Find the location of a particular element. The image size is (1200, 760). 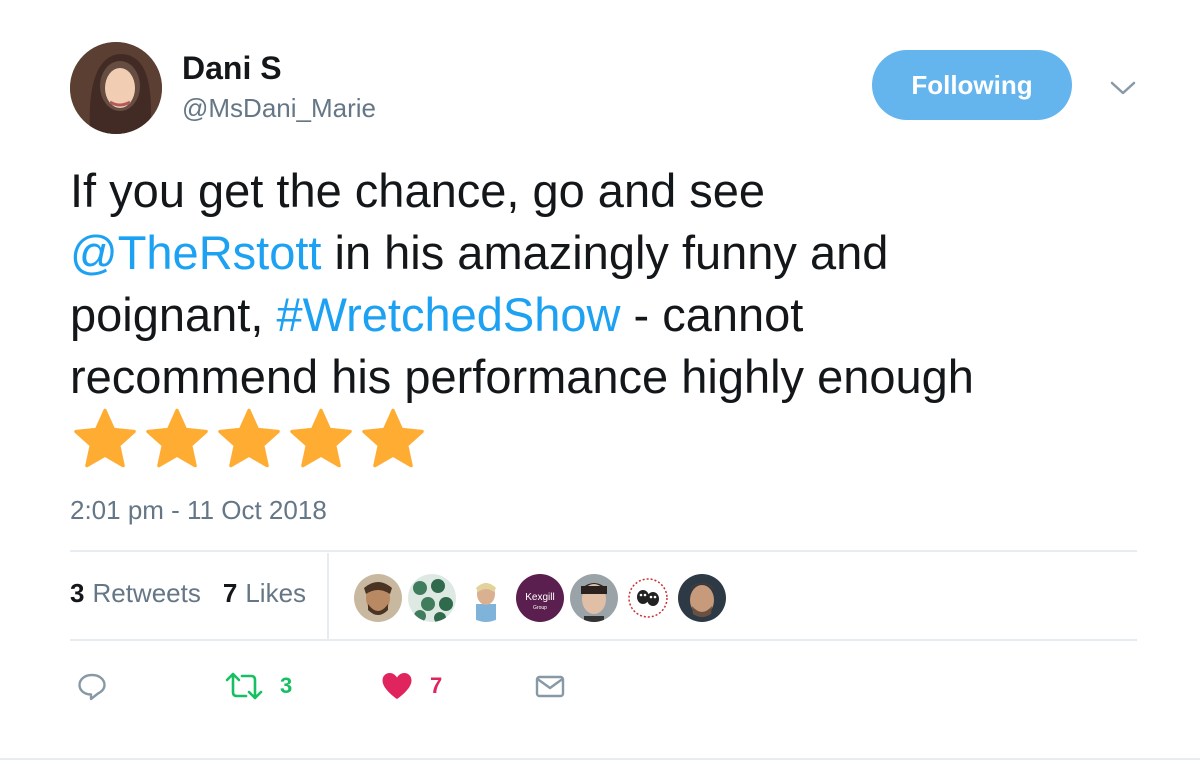

retweet-icon is located at coordinates (244, 686).